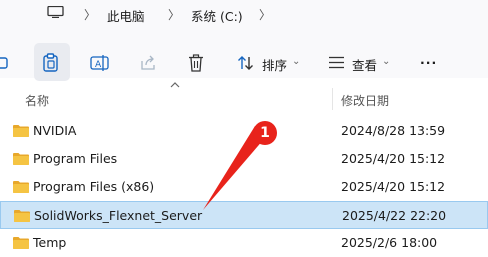 This screenshot has height=257, width=488. I want to click on annotation-badge: 1, so click(265, 133).